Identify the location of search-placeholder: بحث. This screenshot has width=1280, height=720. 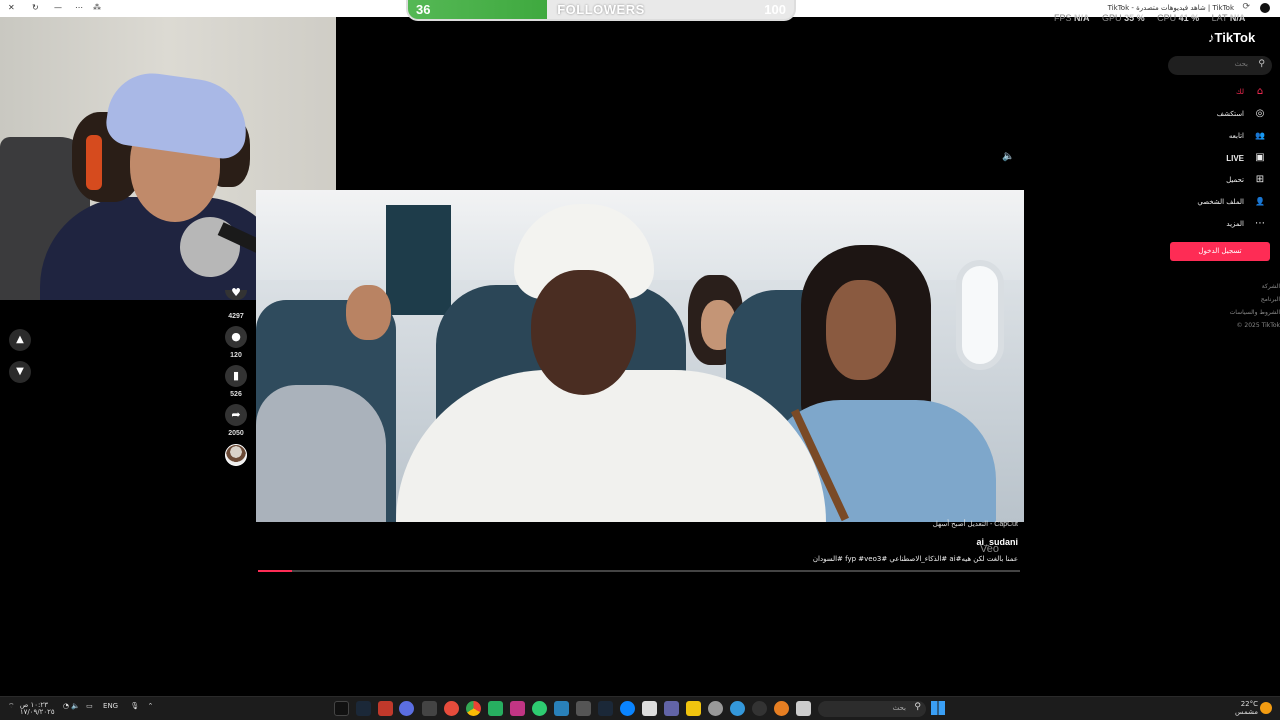
(1241, 64).